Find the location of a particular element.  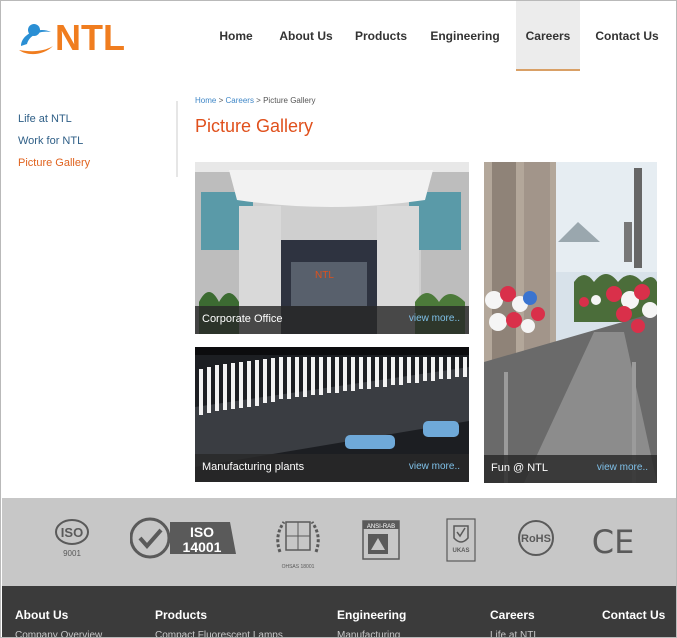

breadcrumb-careers: Careers is located at coordinates (239, 100).